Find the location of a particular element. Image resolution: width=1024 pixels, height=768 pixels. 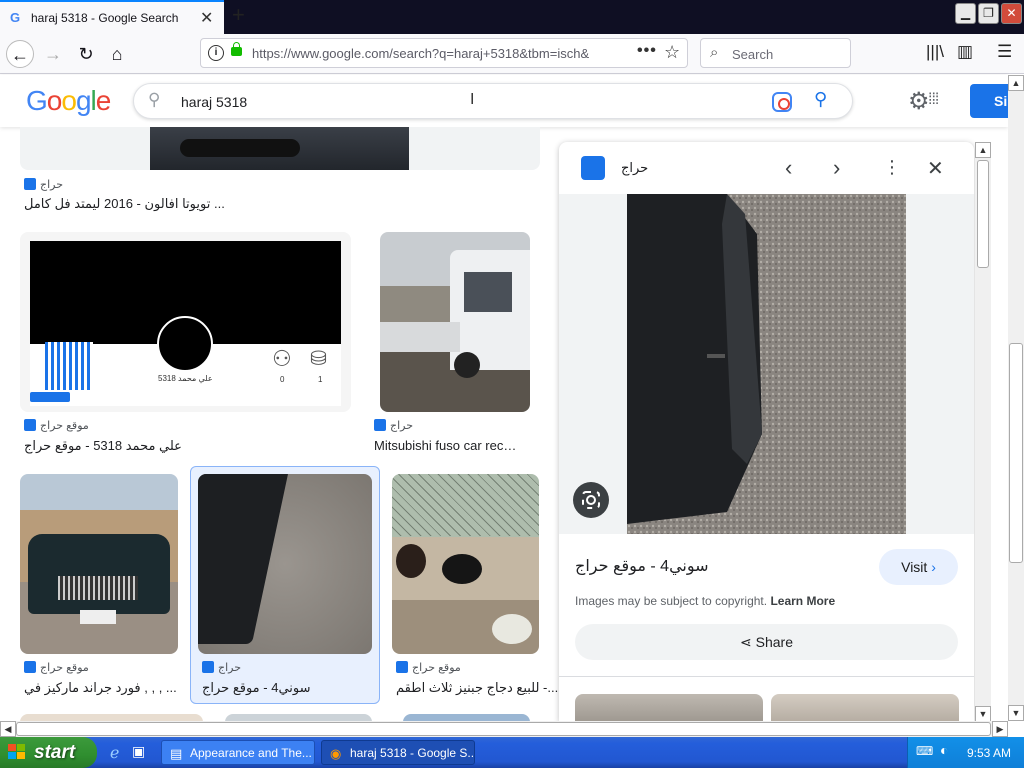

share-icon: ⋖ is located at coordinates (746, 642).